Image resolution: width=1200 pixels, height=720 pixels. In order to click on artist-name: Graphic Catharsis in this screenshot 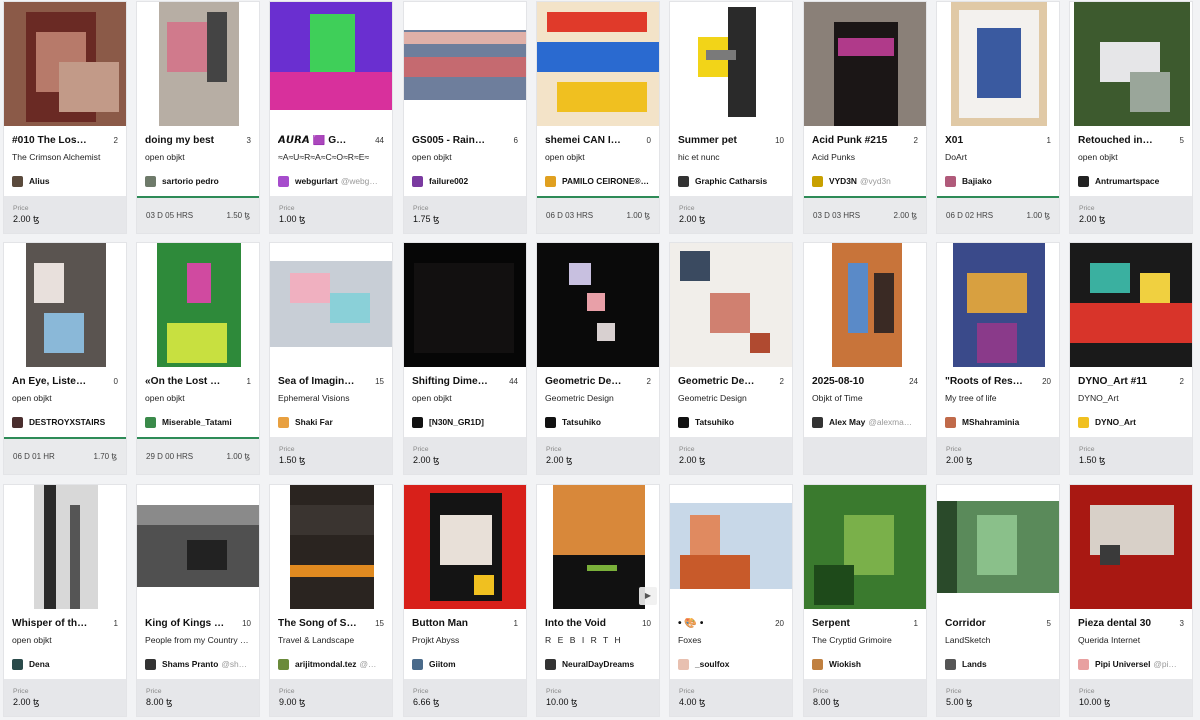, I will do `click(731, 181)`.